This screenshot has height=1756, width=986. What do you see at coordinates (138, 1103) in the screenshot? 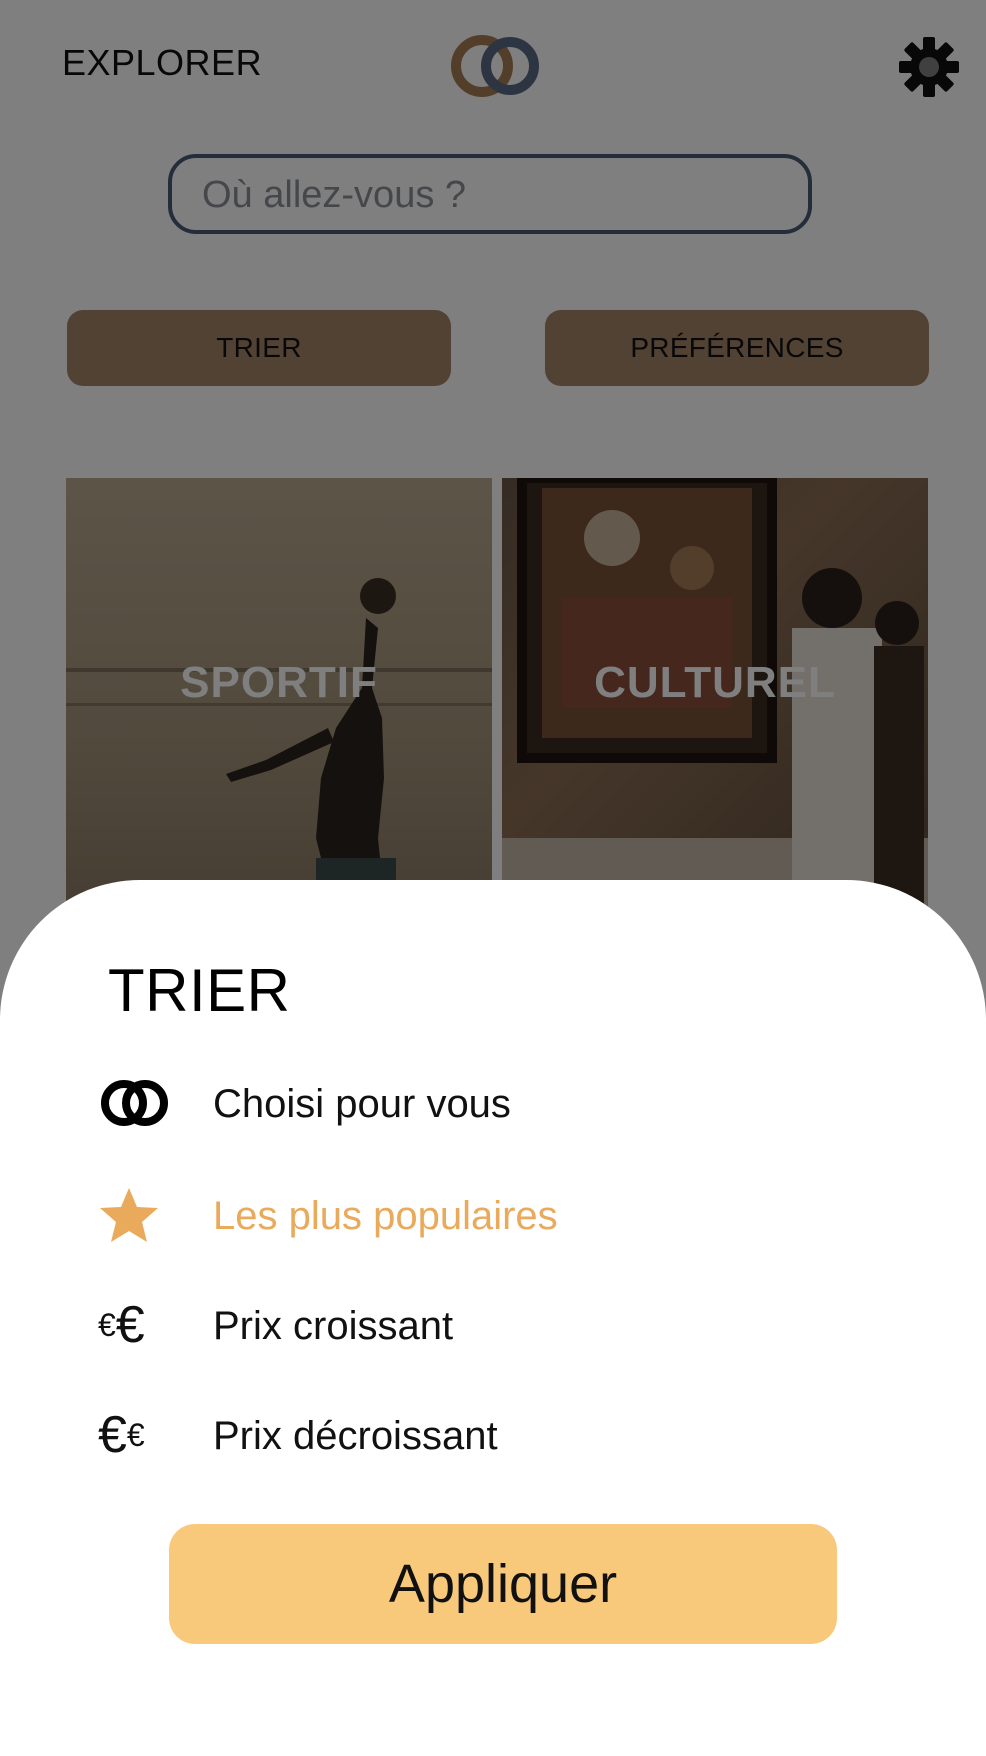
I see `app-logo-icon` at bounding box center [138, 1103].